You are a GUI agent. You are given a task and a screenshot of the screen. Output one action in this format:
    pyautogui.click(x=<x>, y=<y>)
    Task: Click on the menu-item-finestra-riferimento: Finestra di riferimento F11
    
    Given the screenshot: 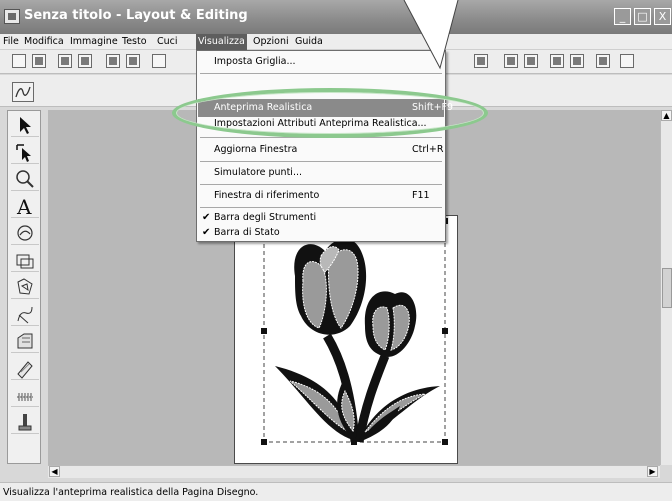 What is the action you would take?
    pyautogui.click(x=321, y=196)
    